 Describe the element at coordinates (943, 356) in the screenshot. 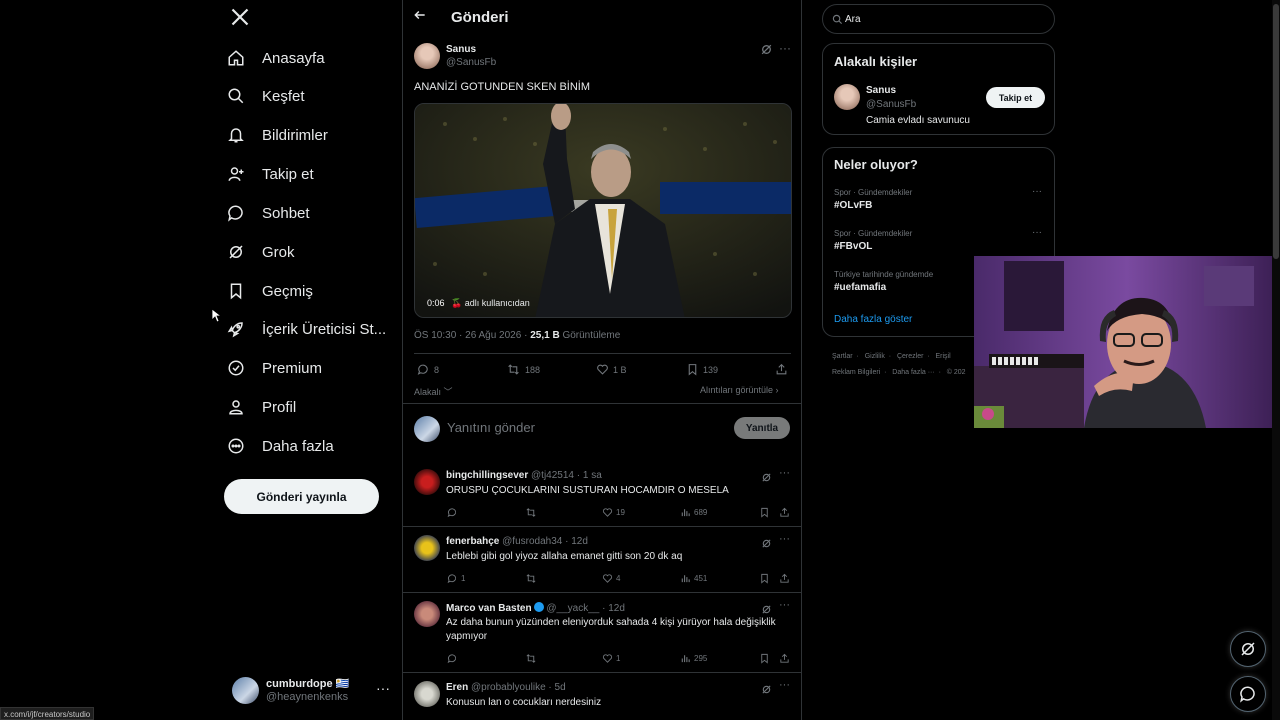

I see `footer-link: Erişil` at that location.